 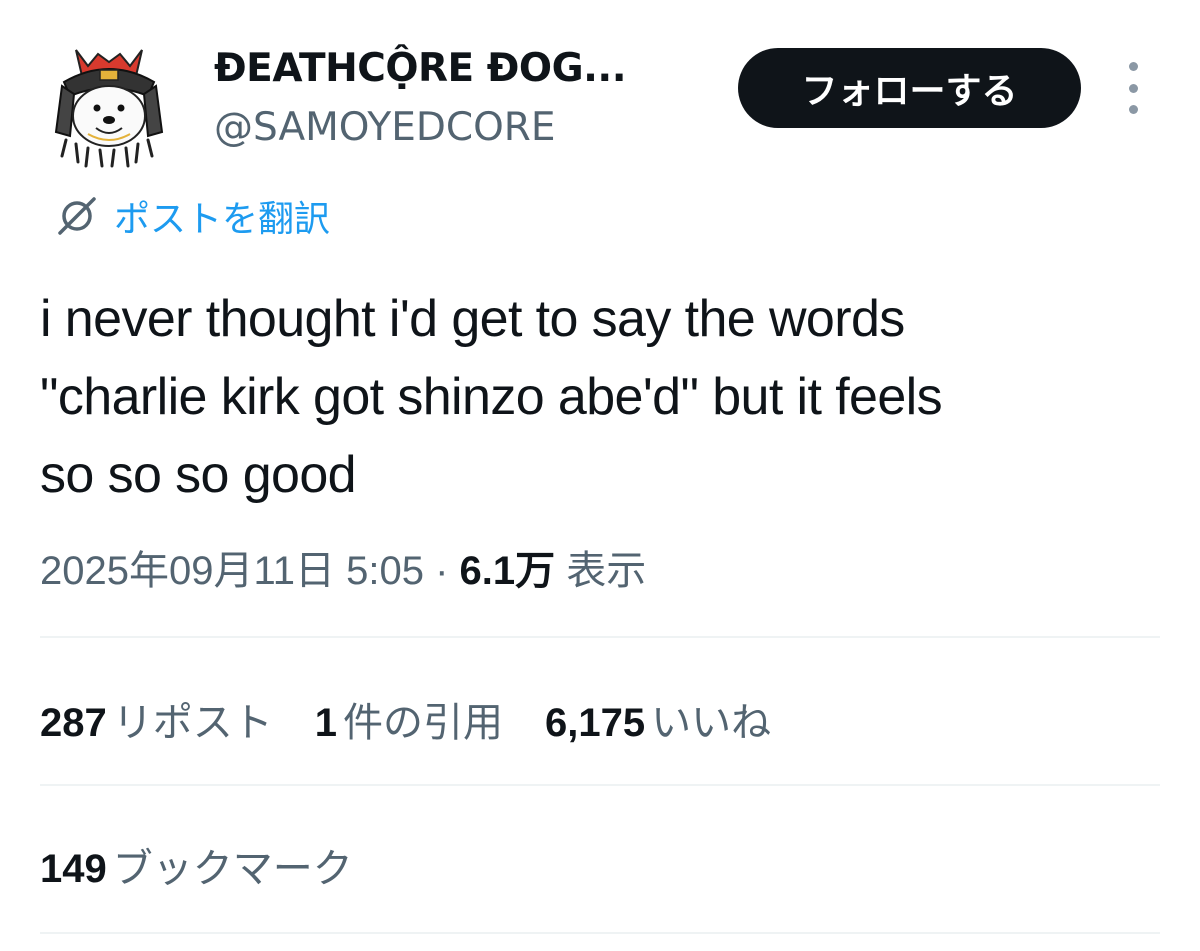 I want to click on translate-post-link: ポストを翻訳, so click(x=192, y=216).